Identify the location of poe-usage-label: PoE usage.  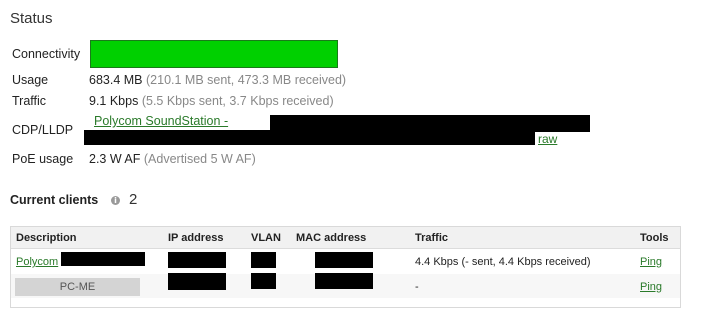
(43, 159).